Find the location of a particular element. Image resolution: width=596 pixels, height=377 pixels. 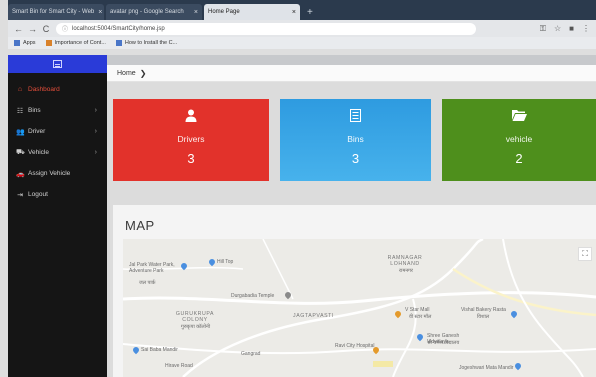

chevron-right-icon: ❯ is located at coordinates (143, 73).